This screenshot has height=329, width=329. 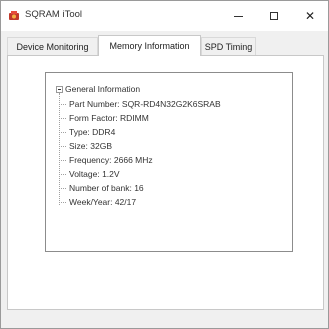 I want to click on tree-item-frequency: Frequency: 2666 MHz, so click(x=106, y=161).